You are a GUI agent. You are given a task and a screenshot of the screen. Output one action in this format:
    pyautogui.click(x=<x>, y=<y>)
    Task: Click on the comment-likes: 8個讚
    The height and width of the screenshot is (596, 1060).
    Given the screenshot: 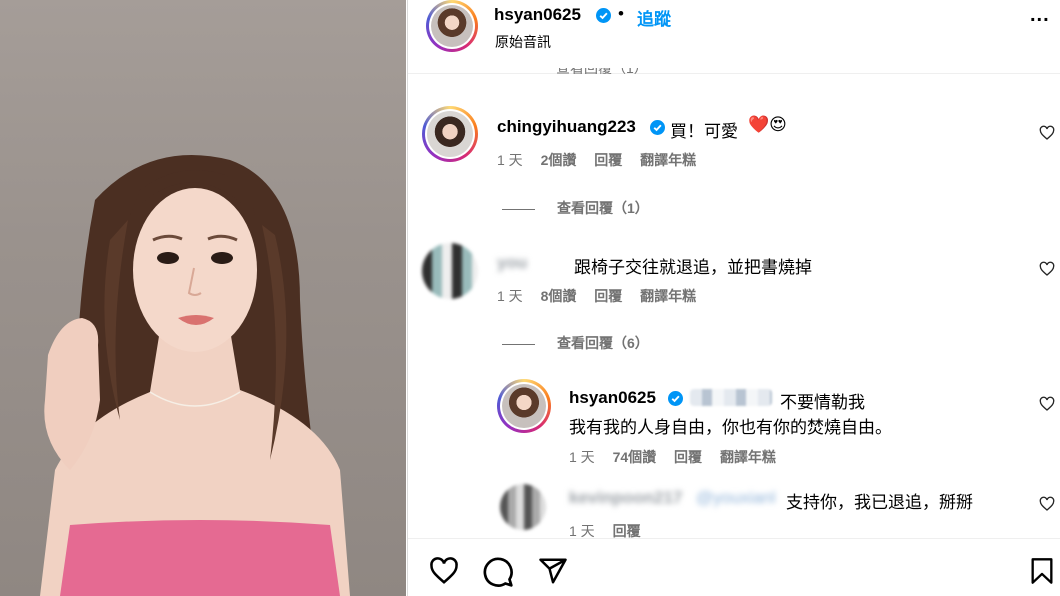 What is the action you would take?
    pyautogui.click(x=559, y=296)
    